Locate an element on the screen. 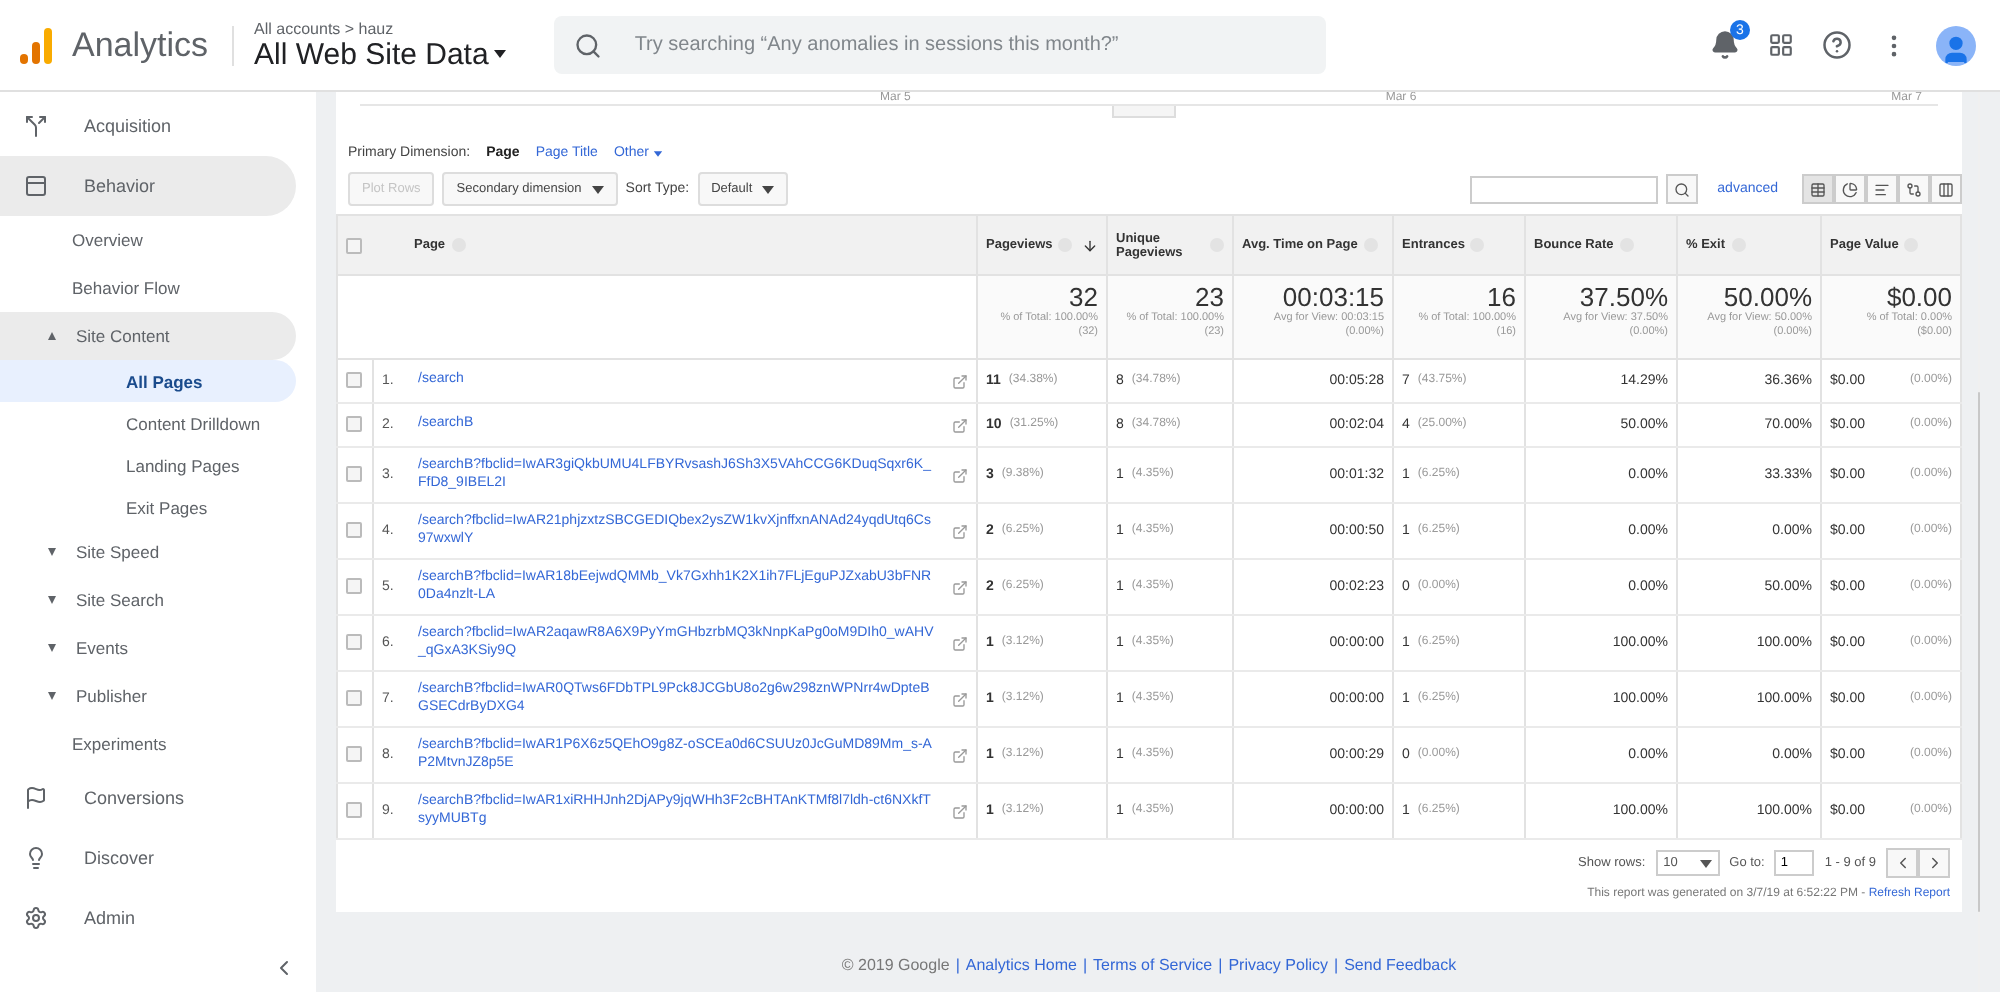 Image resolution: width=2000 pixels, height=992 pixels. avatar is located at coordinates (1956, 45).